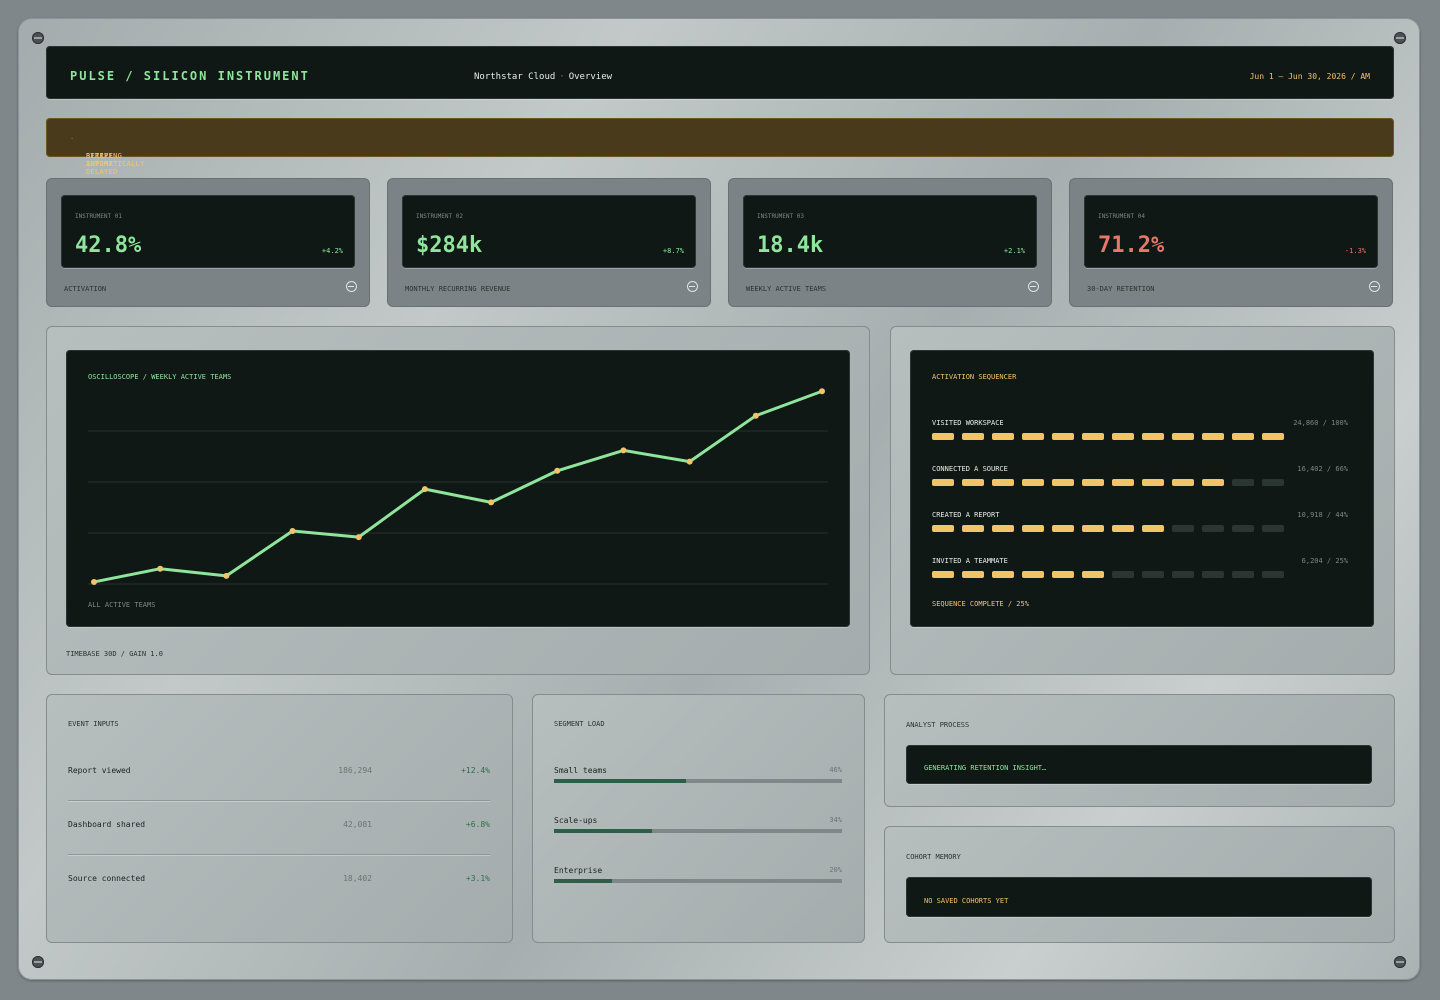 This screenshot has height=1000, width=1440. What do you see at coordinates (279, 793) in the screenshot?
I see `event-row: Report viewed 186,294 +12.4%` at bounding box center [279, 793].